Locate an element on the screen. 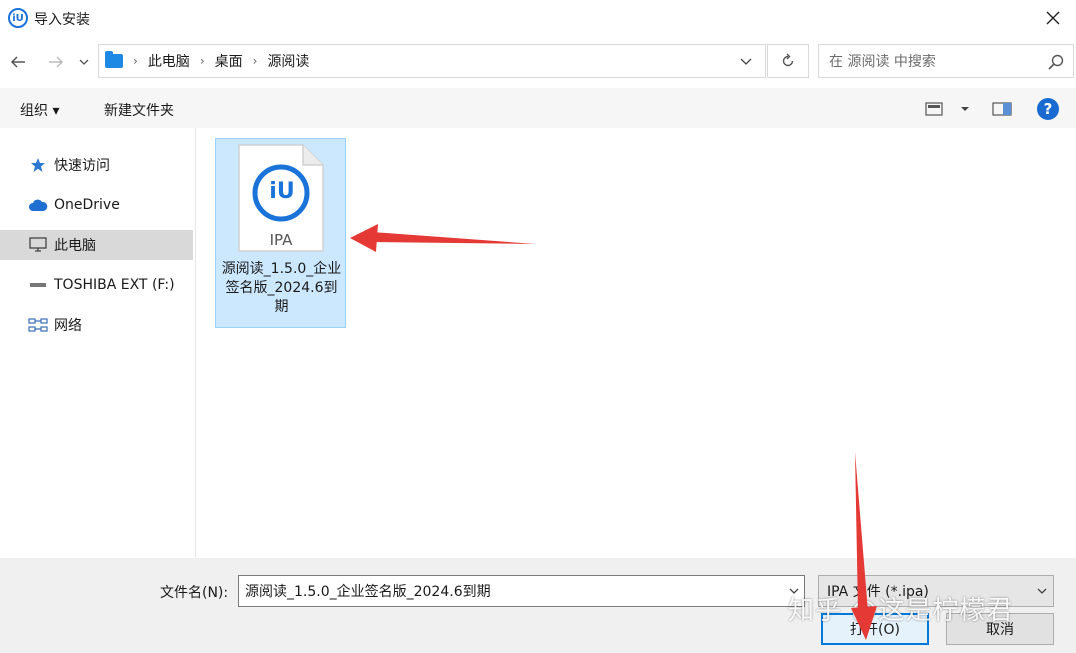  filetype-value: IPA 文件 (*.ipa) is located at coordinates (878, 592).